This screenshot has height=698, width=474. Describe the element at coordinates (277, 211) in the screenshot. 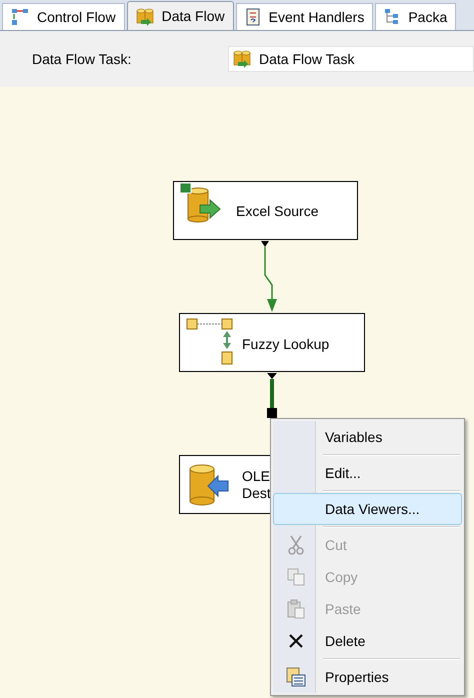

I see `component-label: Excel Source` at that location.